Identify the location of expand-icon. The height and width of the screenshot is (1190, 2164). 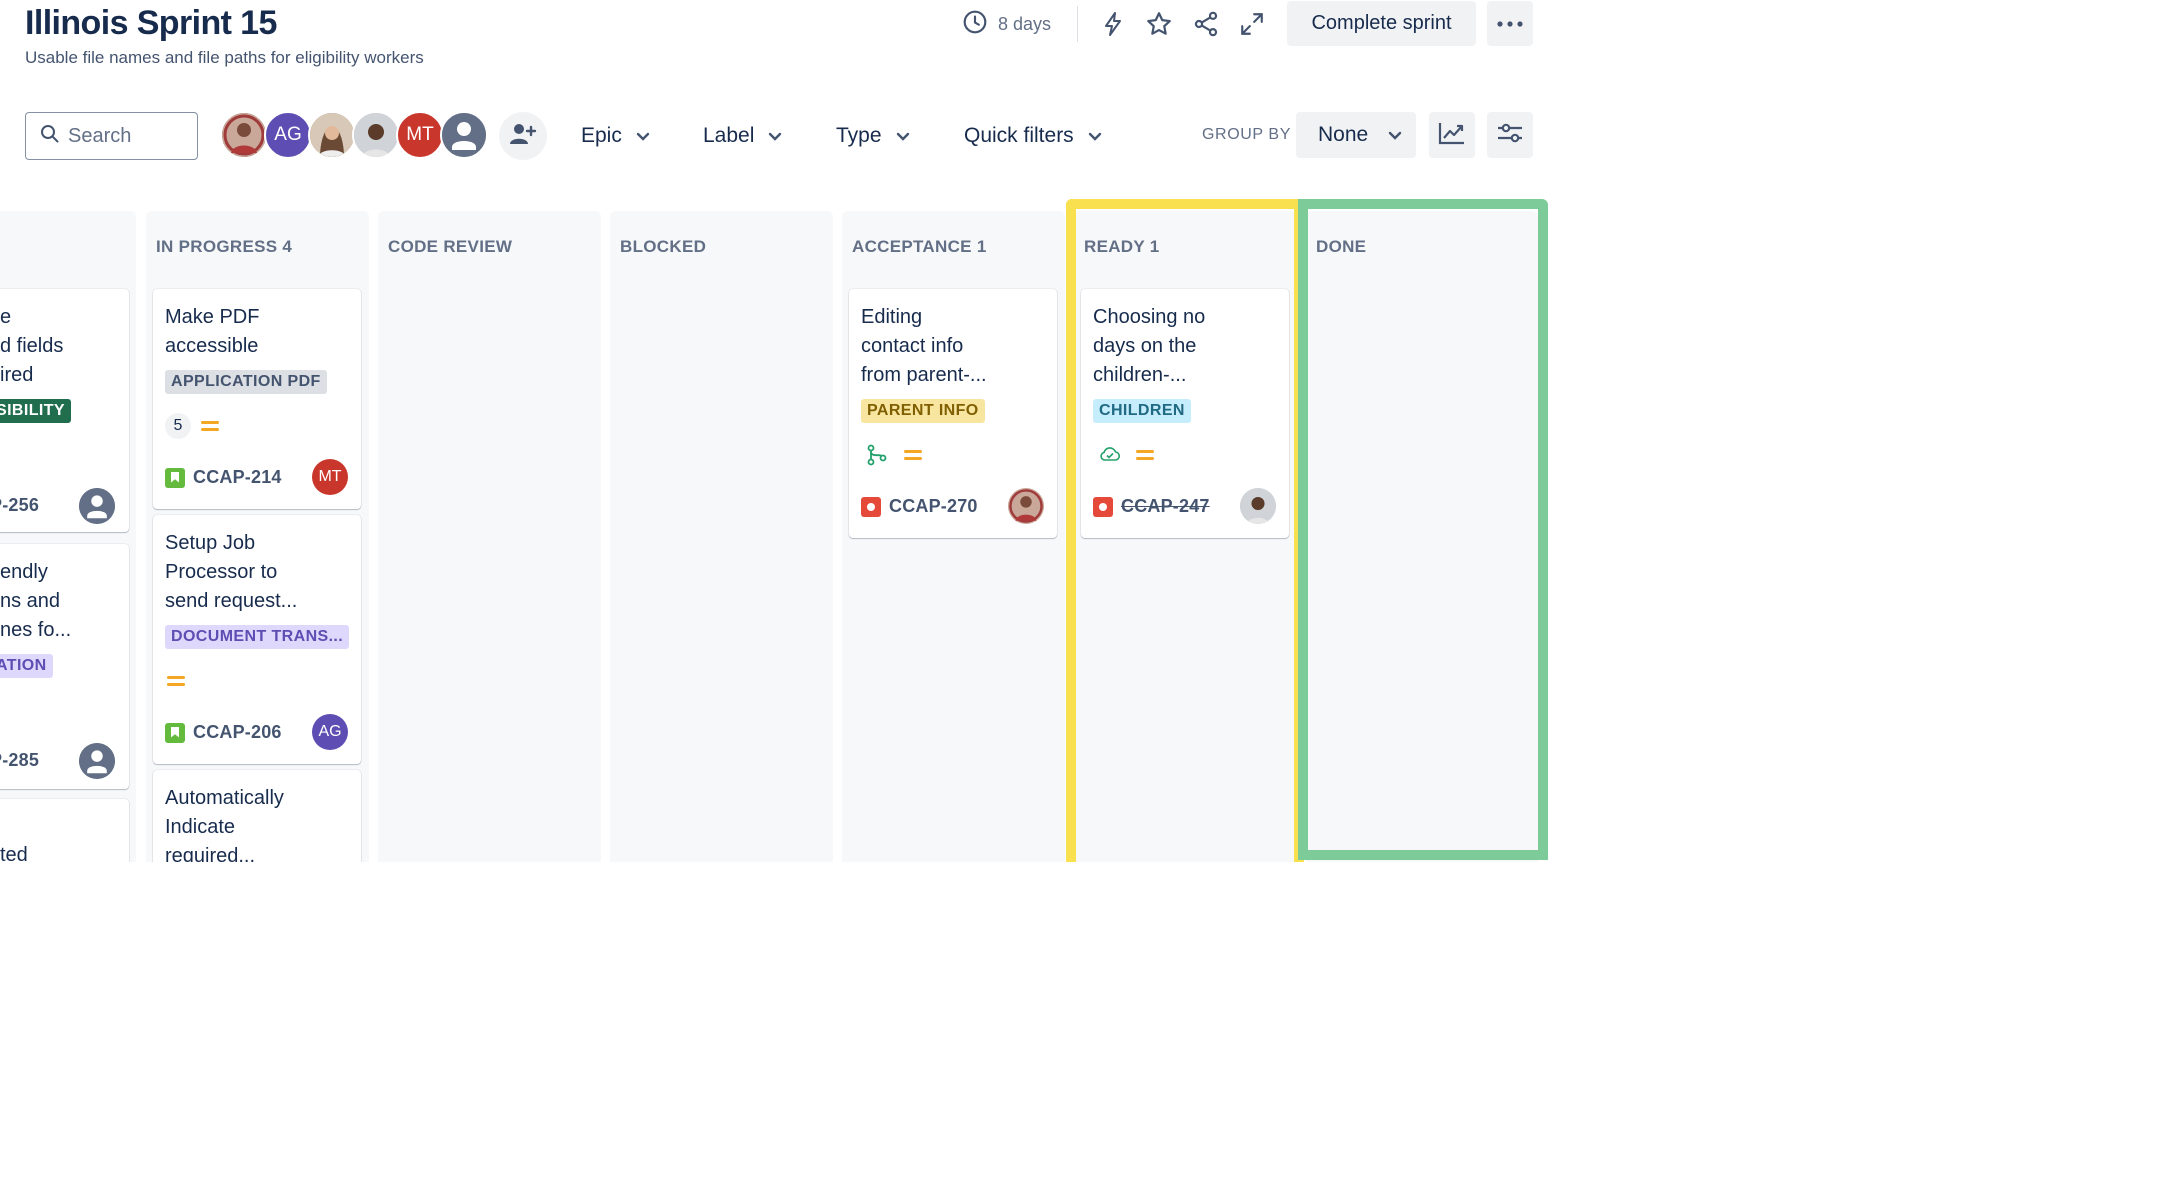
(1252, 24).